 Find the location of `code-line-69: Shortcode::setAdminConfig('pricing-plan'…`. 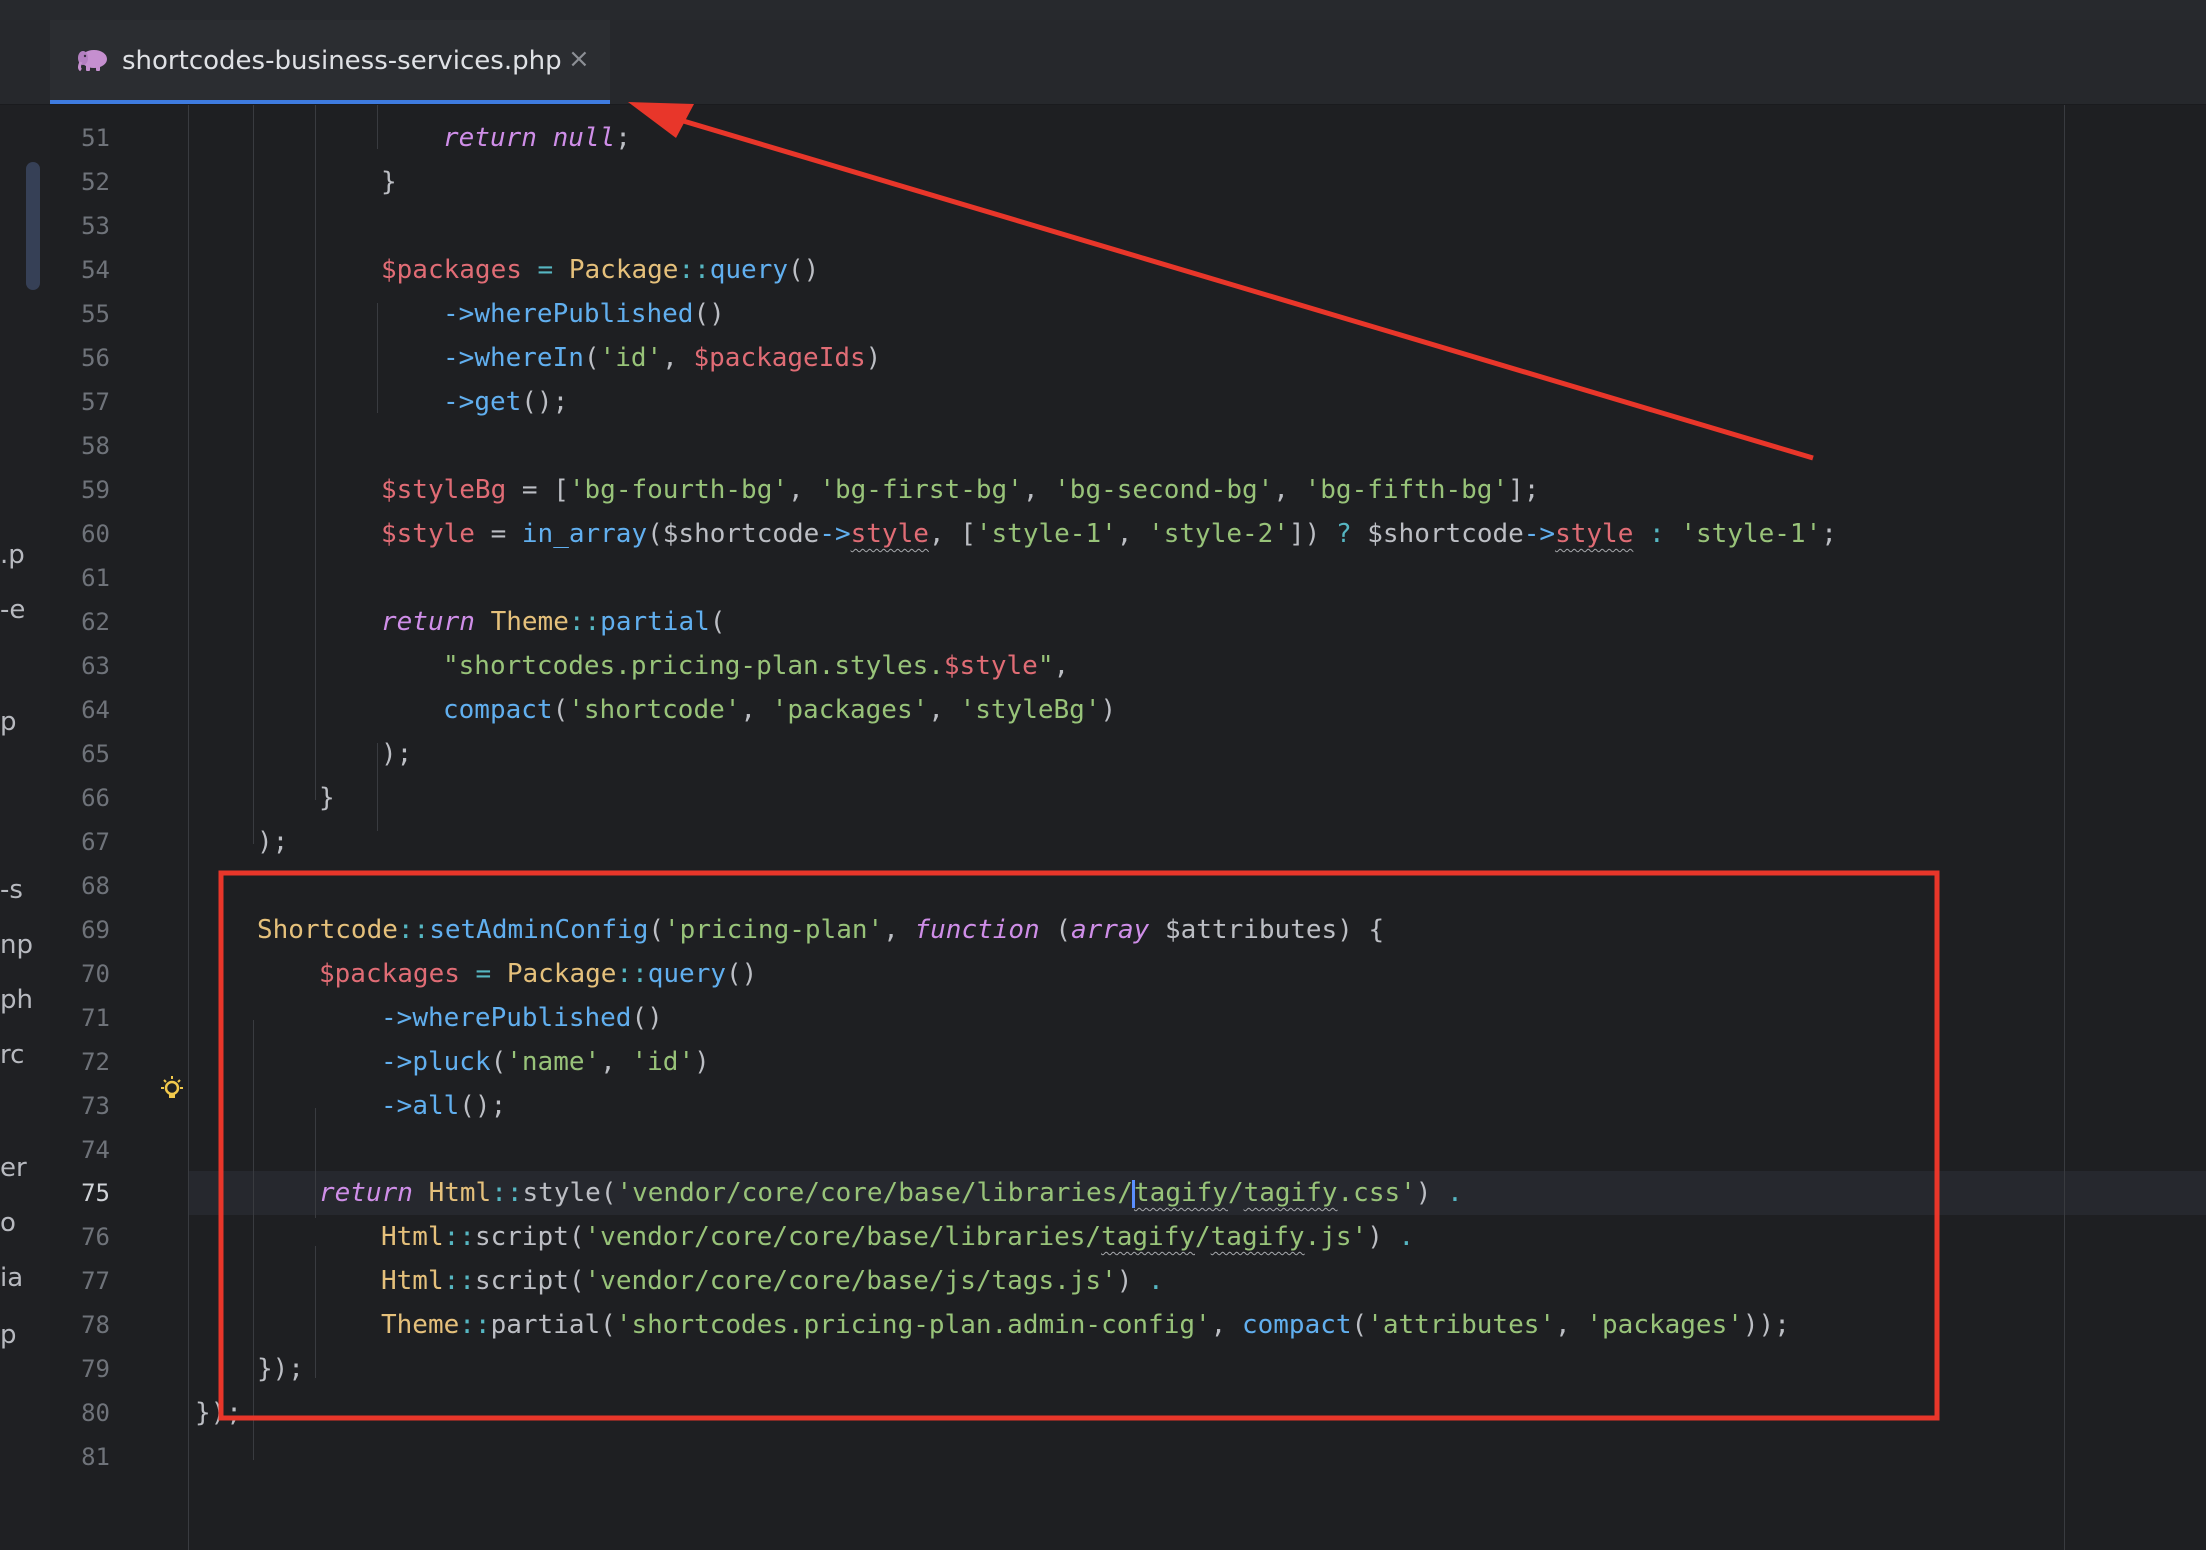

code-line-69: Shortcode::setAdminConfig('pricing-plan'… is located at coordinates (820, 930).